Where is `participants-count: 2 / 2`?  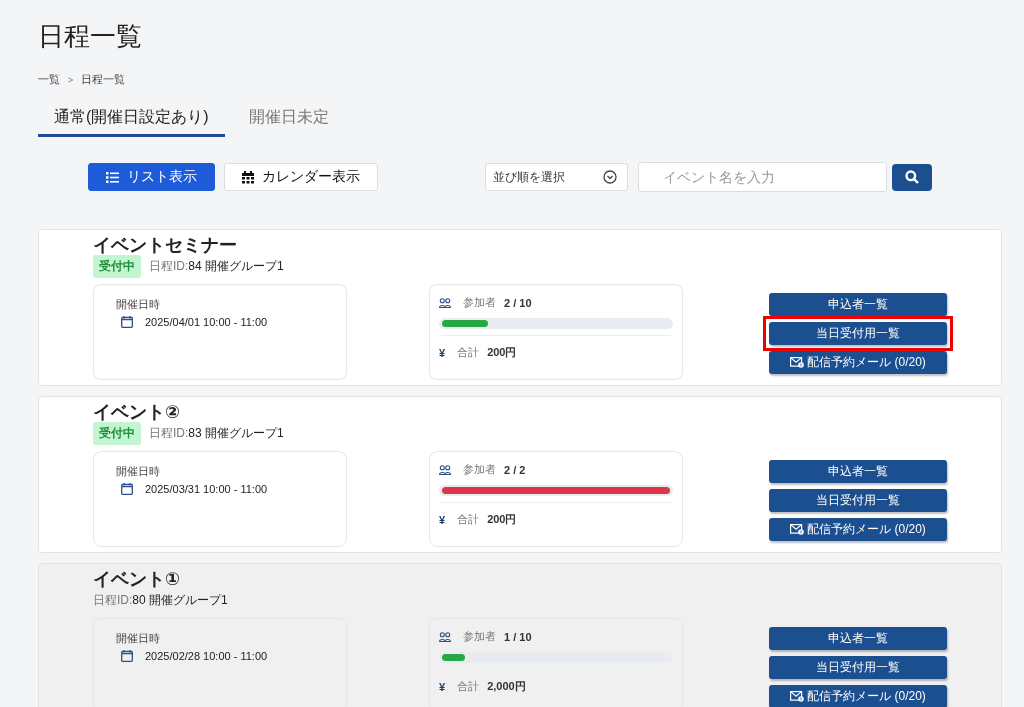 participants-count: 2 / 2 is located at coordinates (515, 469).